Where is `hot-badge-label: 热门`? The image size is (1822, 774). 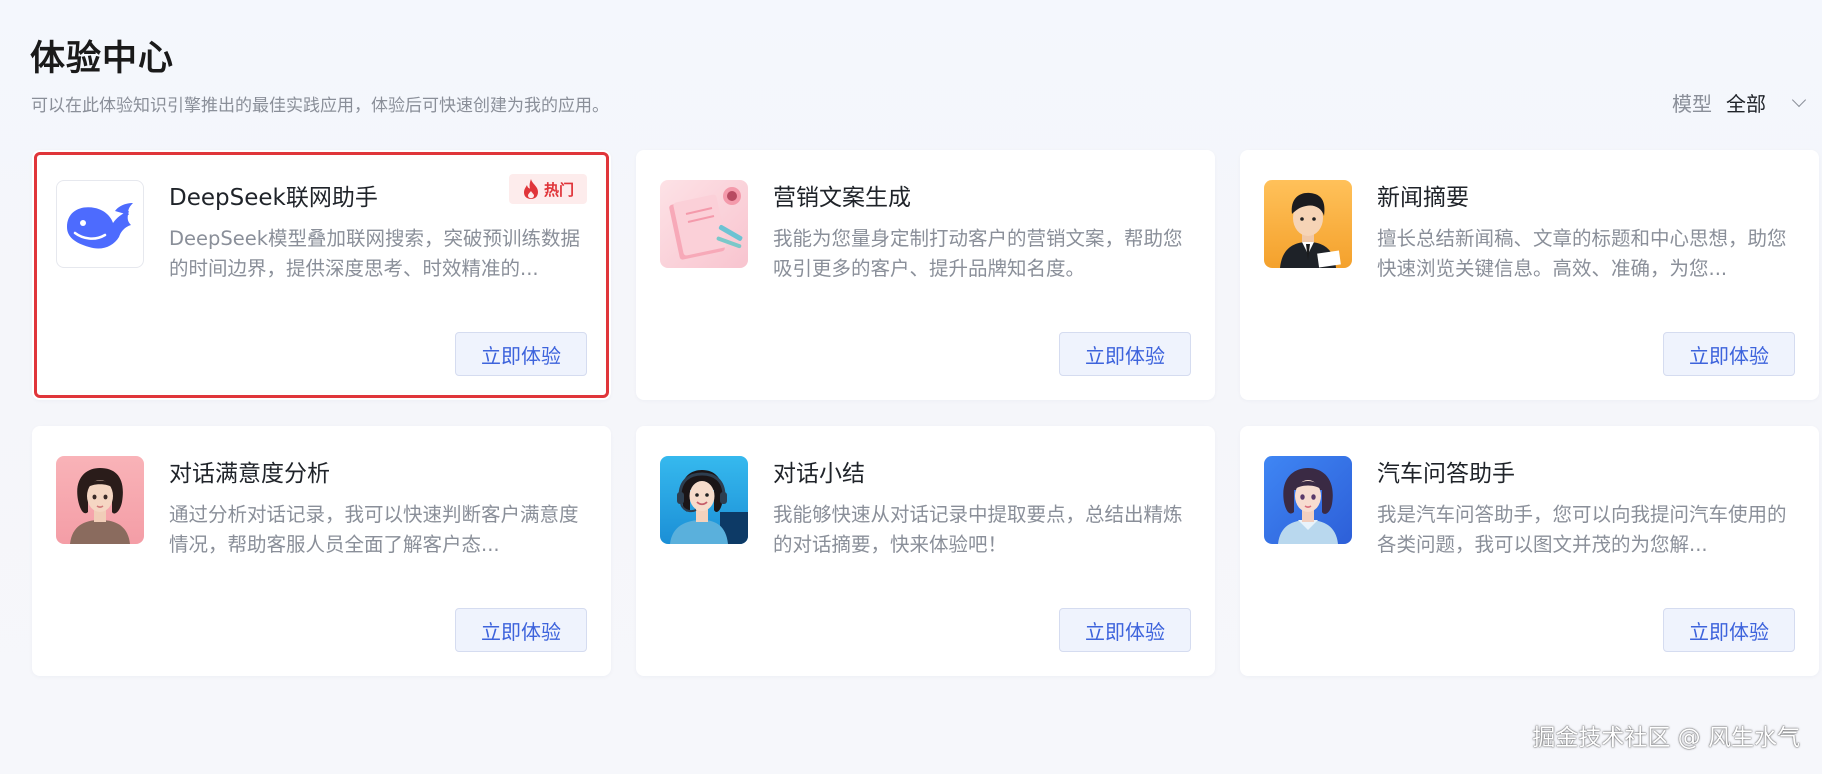 hot-badge-label: 热门 is located at coordinates (558, 189).